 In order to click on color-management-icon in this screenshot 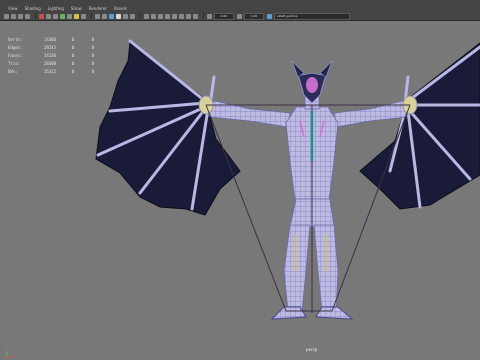, I will do `click(269, 16)`.